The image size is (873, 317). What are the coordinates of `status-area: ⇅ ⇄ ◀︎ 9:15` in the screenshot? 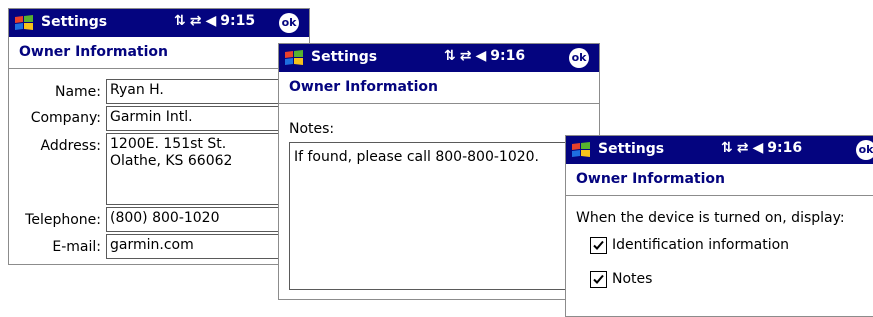 It's located at (214, 21).